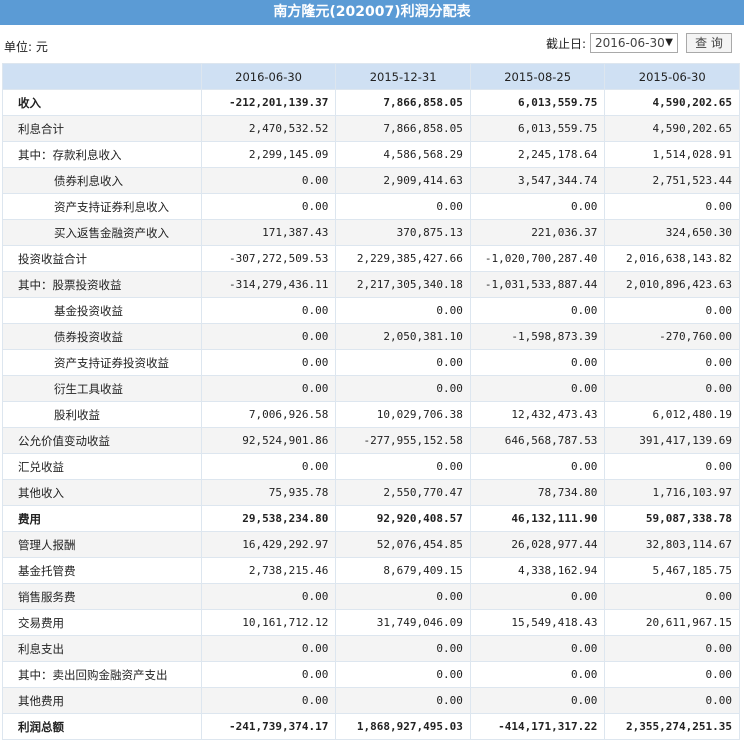 Image resolution: width=744 pixels, height=740 pixels. What do you see at coordinates (102, 440) in the screenshot?
I see `row-label: 公允价值变动收益` at bounding box center [102, 440].